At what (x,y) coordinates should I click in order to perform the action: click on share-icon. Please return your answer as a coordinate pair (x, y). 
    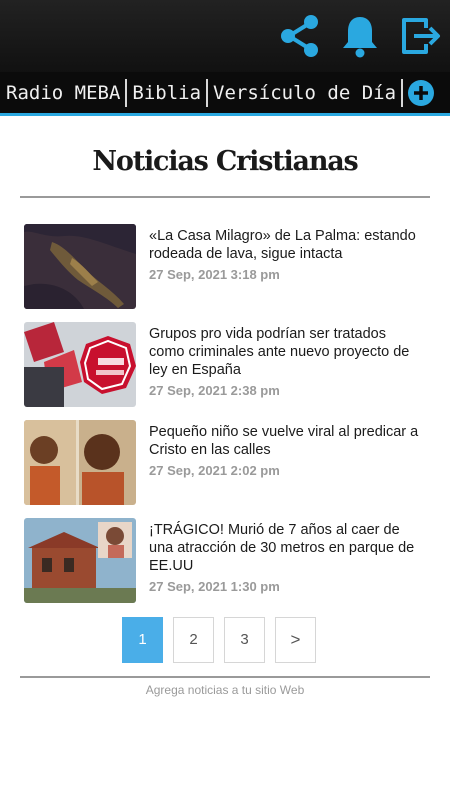
    Looking at the image, I should click on (300, 36).